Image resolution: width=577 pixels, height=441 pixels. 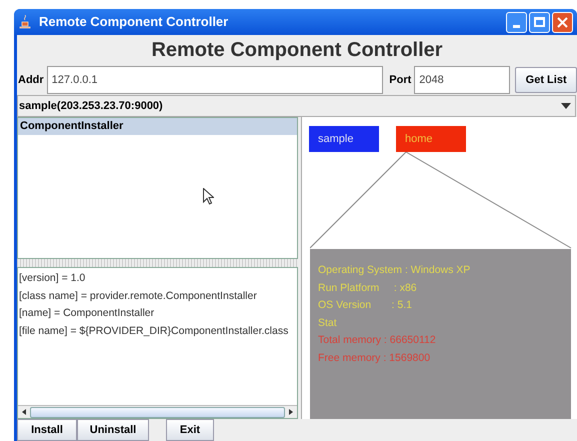 I want to click on port-label: Port, so click(x=400, y=80).